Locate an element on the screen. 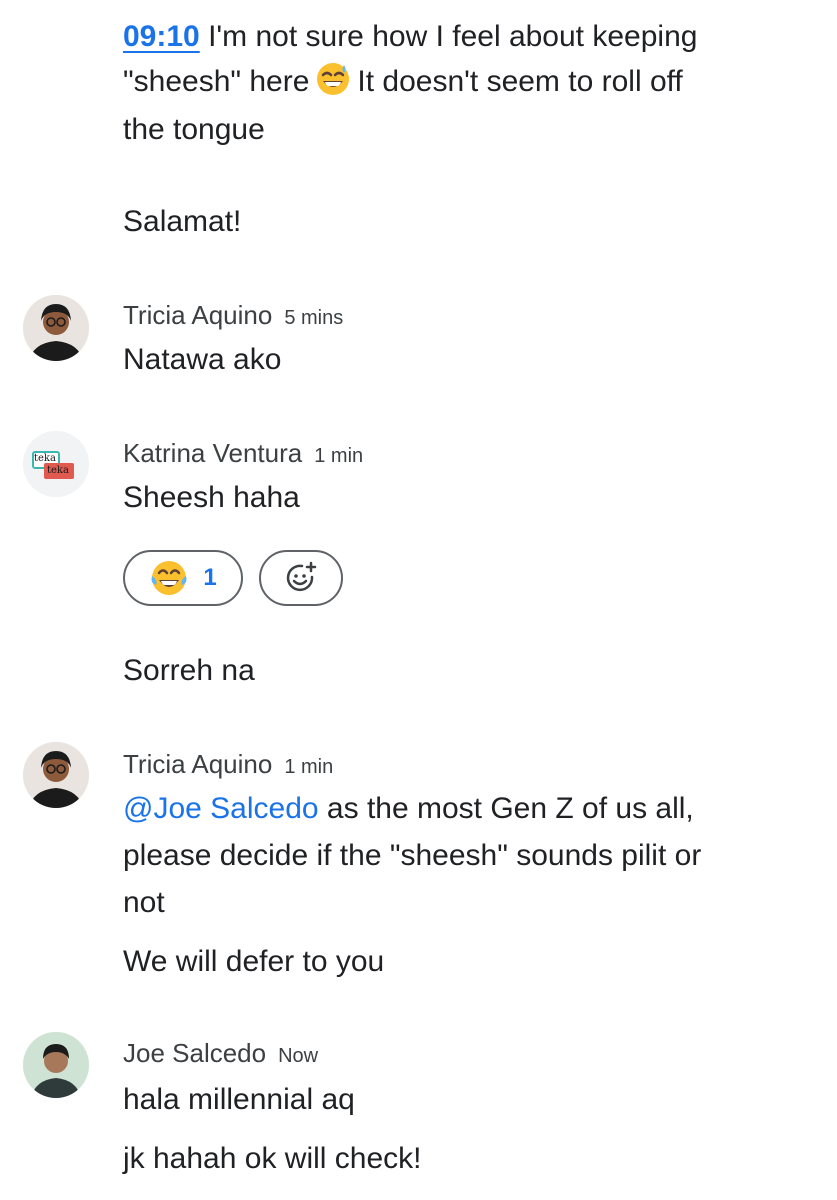 The image size is (837, 1200). message-text: hala millennial aq is located at coordinates (239, 1099).